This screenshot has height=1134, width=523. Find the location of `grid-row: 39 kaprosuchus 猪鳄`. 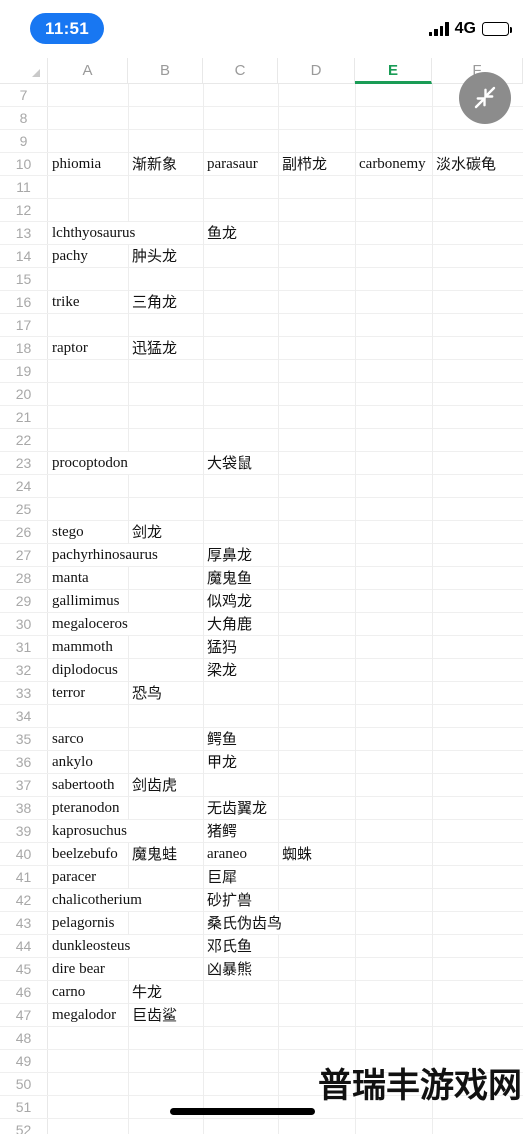

grid-row: 39 kaprosuchus 猪鳄 is located at coordinates (261, 831).